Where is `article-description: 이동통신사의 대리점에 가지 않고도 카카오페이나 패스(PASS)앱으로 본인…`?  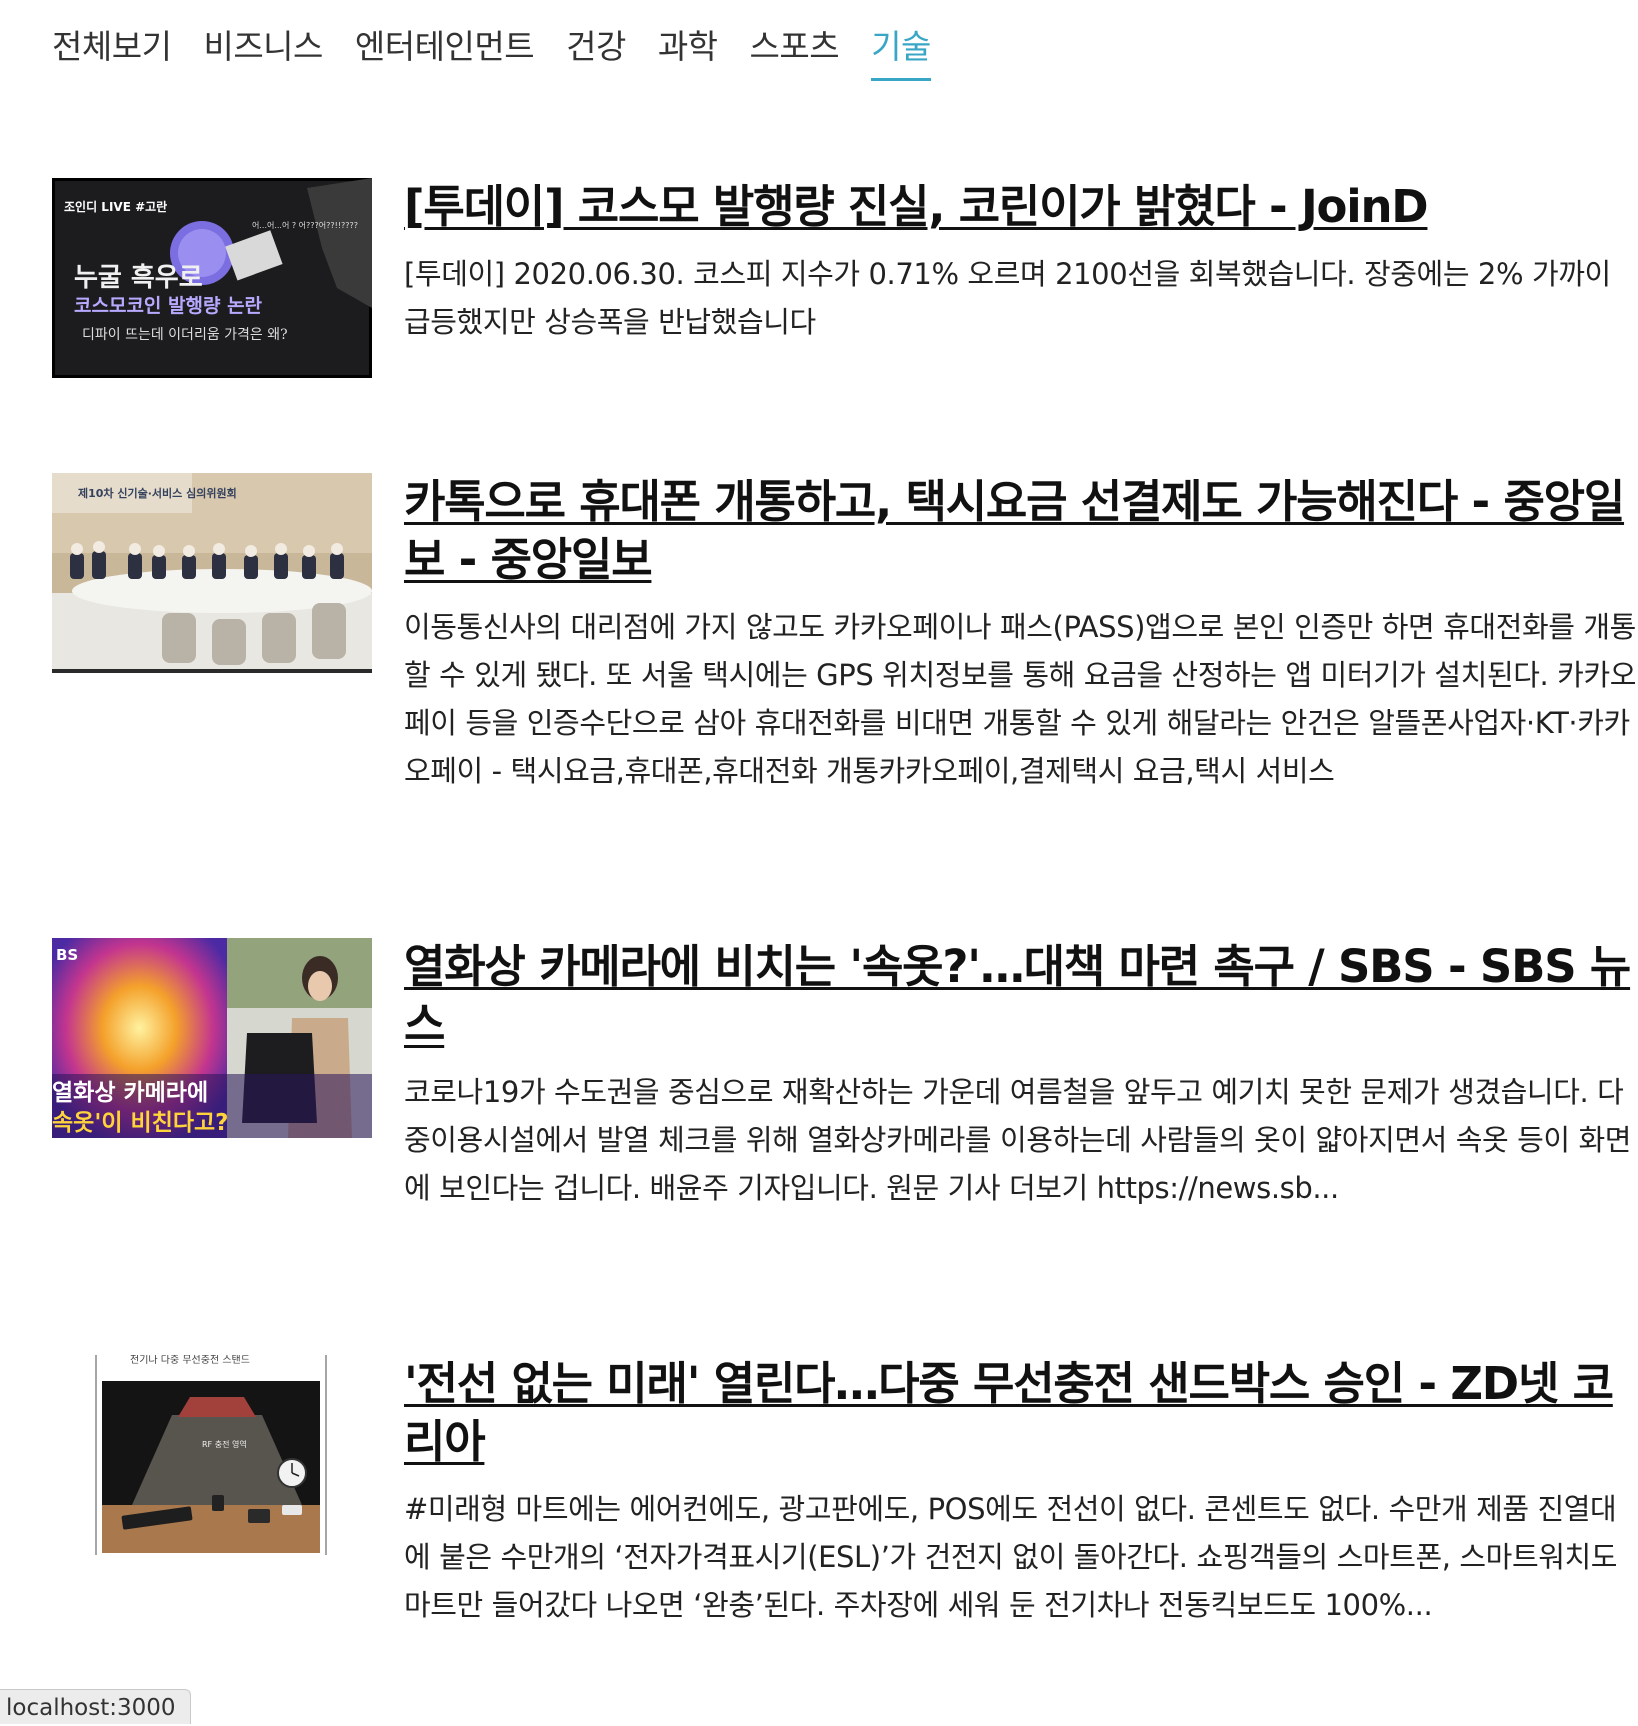 article-description: 이동통신사의 대리점에 가지 않고도 카카오페이나 패스(PASS)앱으로 본인… is located at coordinates (1020, 699).